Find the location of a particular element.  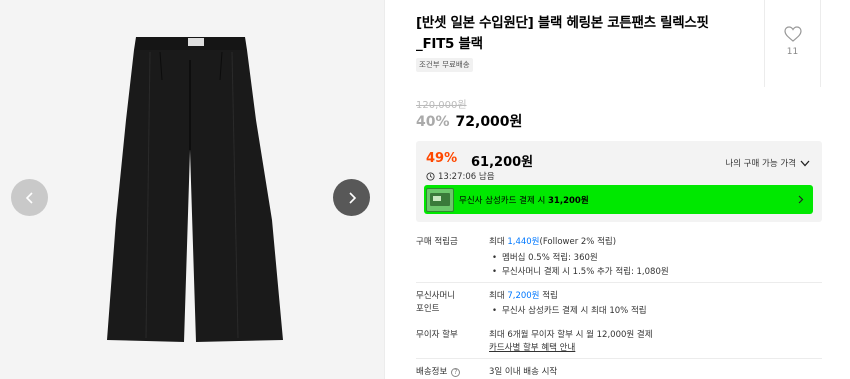

points-value: 최대 1,440원(Follower 2% 적립) is located at coordinates (553, 242).